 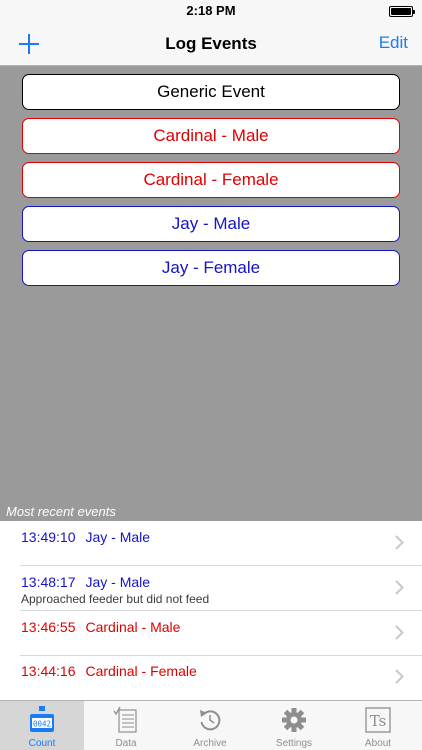 What do you see at coordinates (210, 720) in the screenshot?
I see `archive-icon` at bounding box center [210, 720].